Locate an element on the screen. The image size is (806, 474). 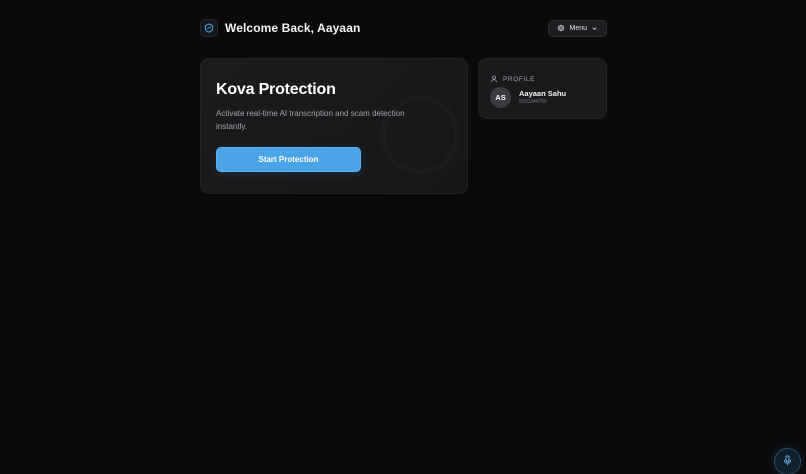
microphone-button is located at coordinates (787, 461).